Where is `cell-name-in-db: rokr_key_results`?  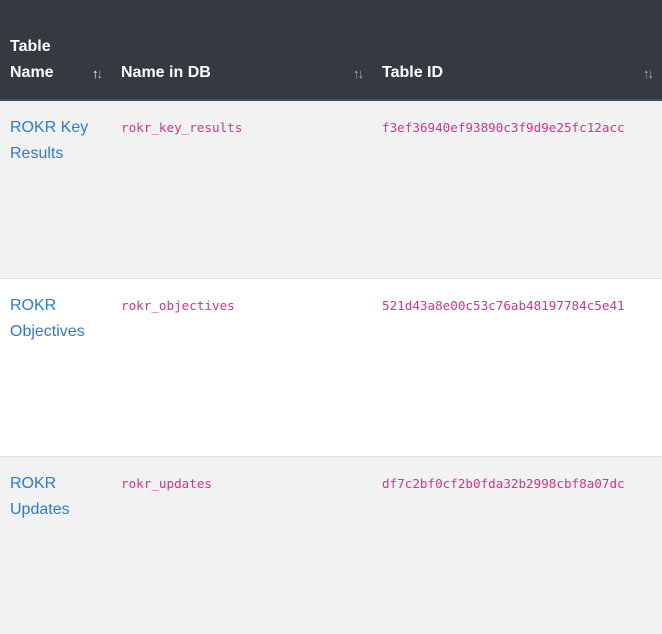 cell-name-in-db: rokr_key_results is located at coordinates (241, 188).